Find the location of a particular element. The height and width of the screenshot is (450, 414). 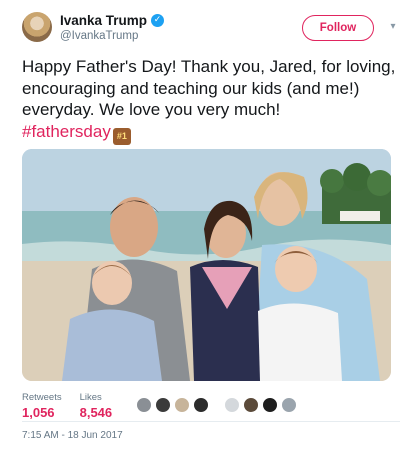

user-info: Ivanka Trump ✓ @IvankaTrump is located at coordinates (112, 27).